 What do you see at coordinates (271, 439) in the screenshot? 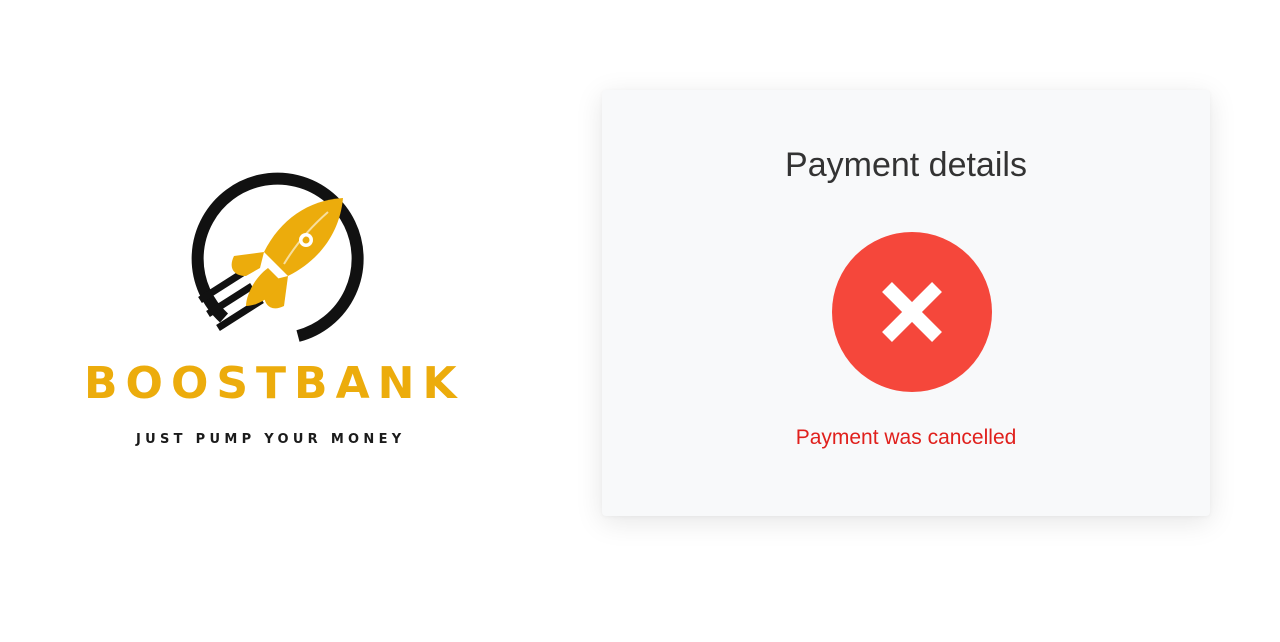
I see `brand-tagline: JUST PUMP YOUR MONEY` at bounding box center [271, 439].